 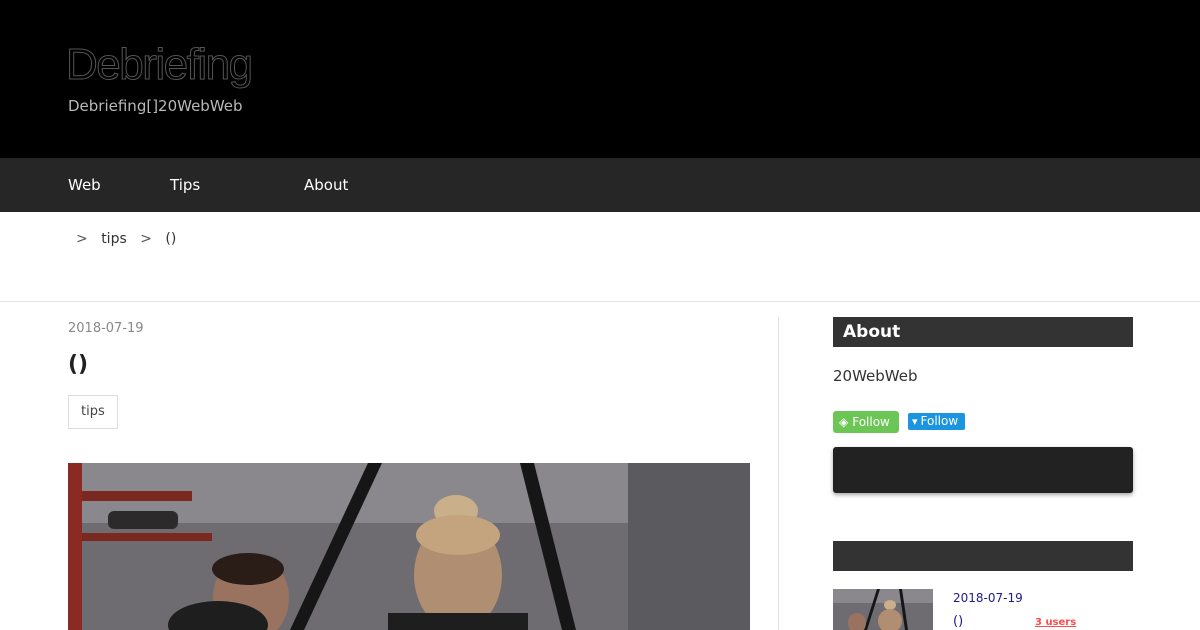 I want to click on nav-item-about: About, so click(x=326, y=185).